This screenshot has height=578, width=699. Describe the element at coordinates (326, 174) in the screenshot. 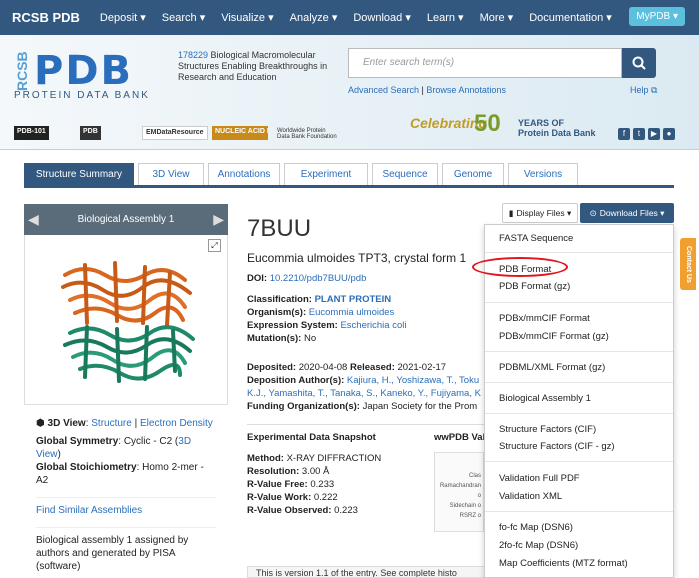

I see `tab-experiment: Experiment` at that location.